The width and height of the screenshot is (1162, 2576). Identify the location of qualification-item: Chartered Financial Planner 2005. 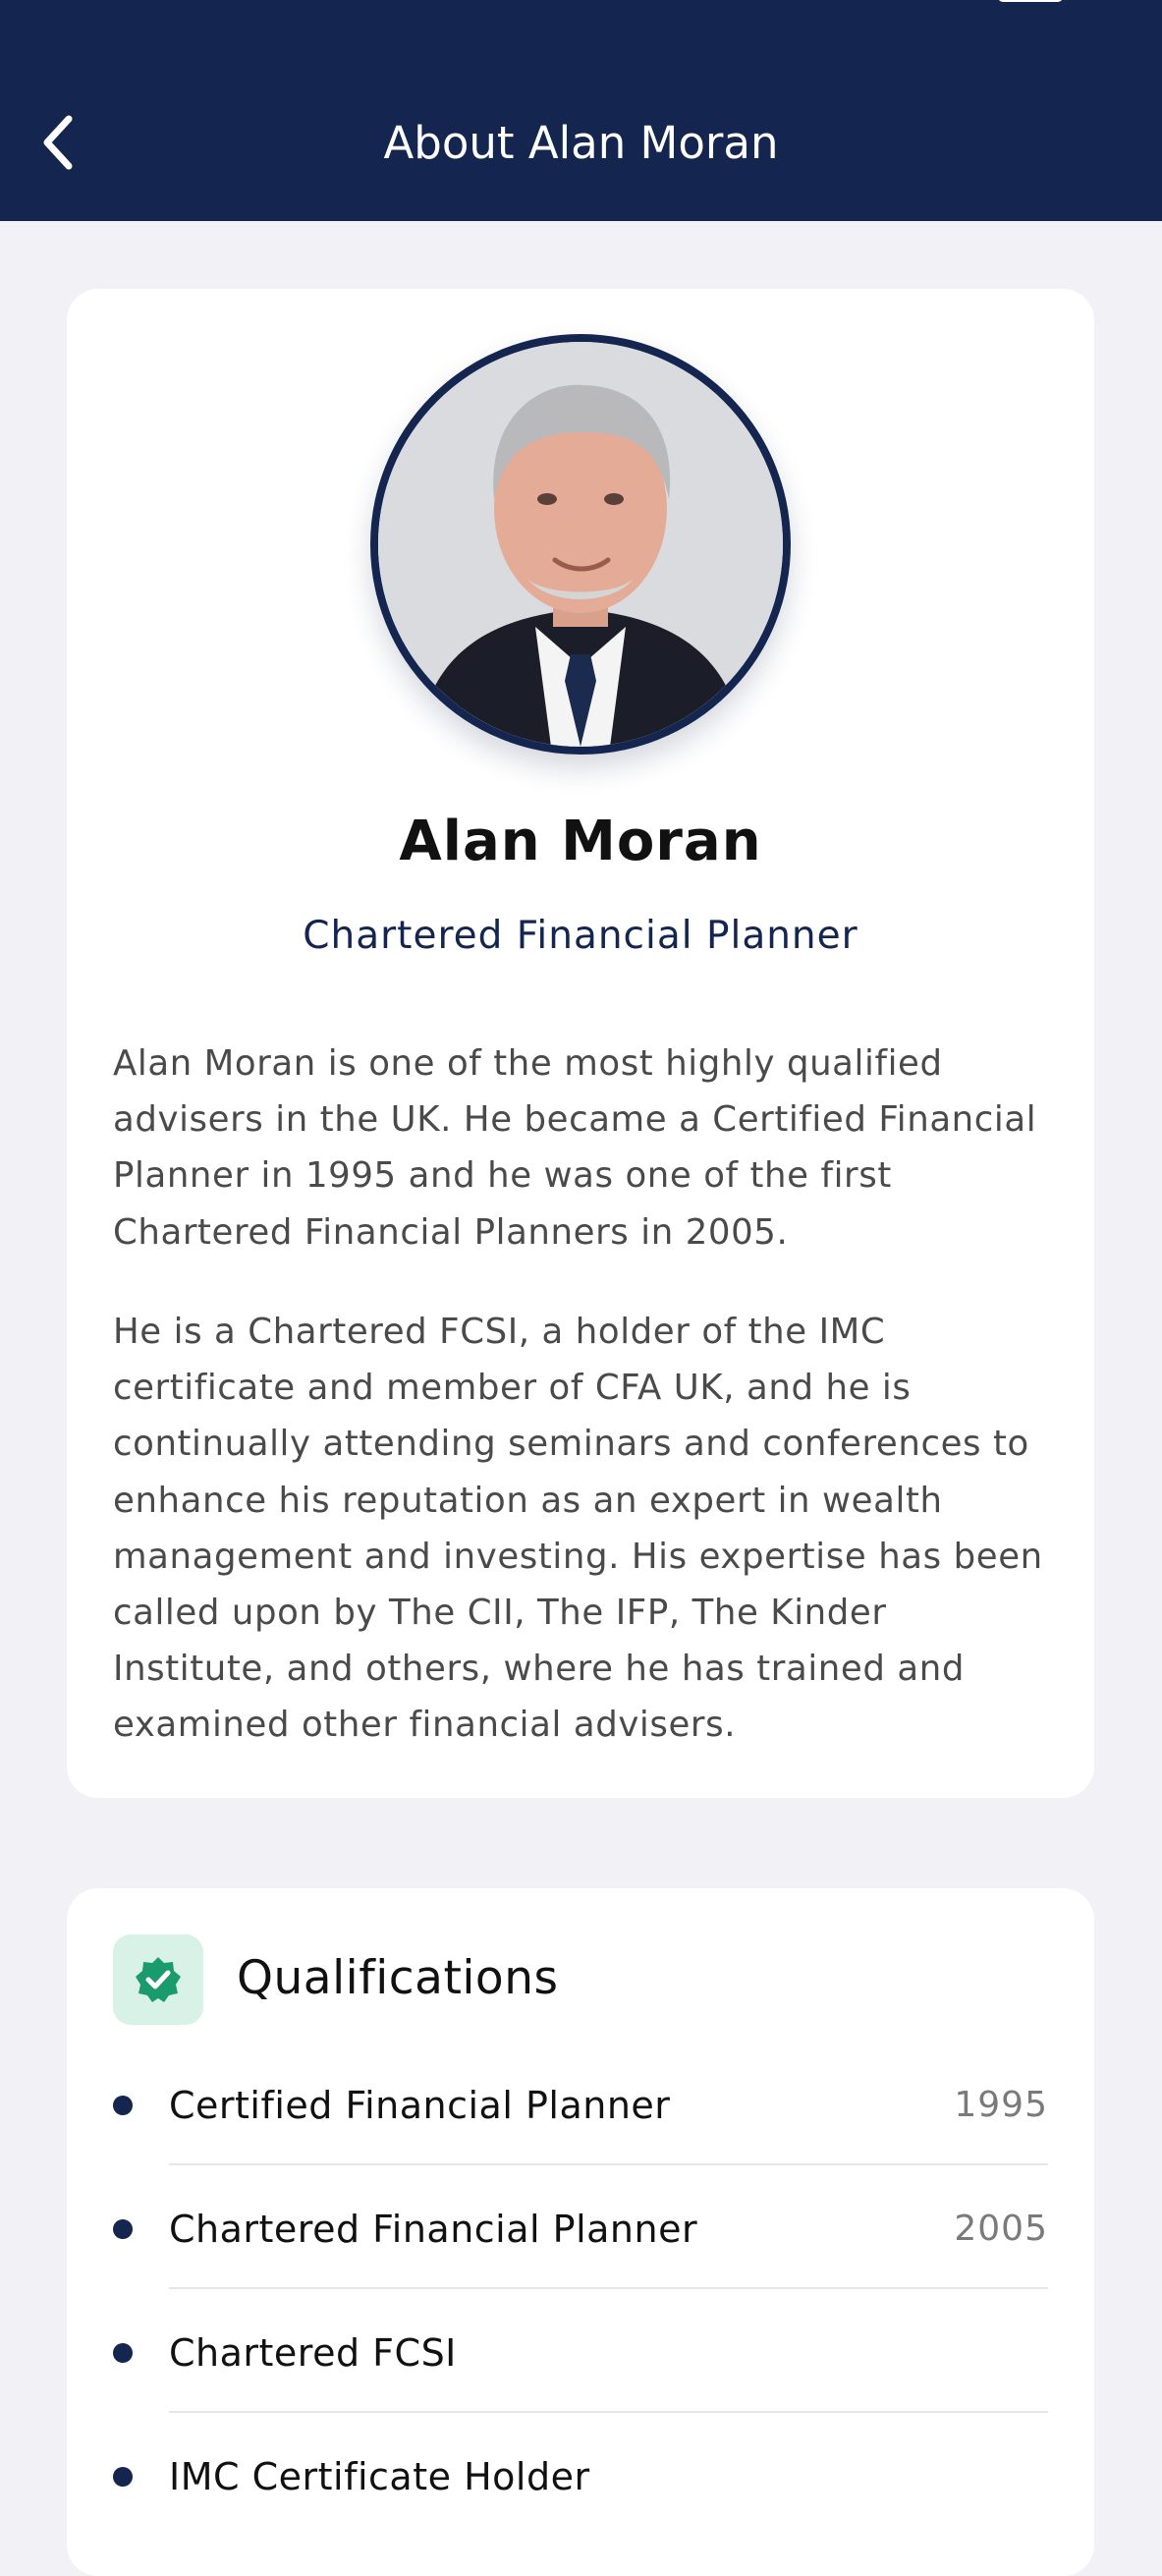
(580, 2227).